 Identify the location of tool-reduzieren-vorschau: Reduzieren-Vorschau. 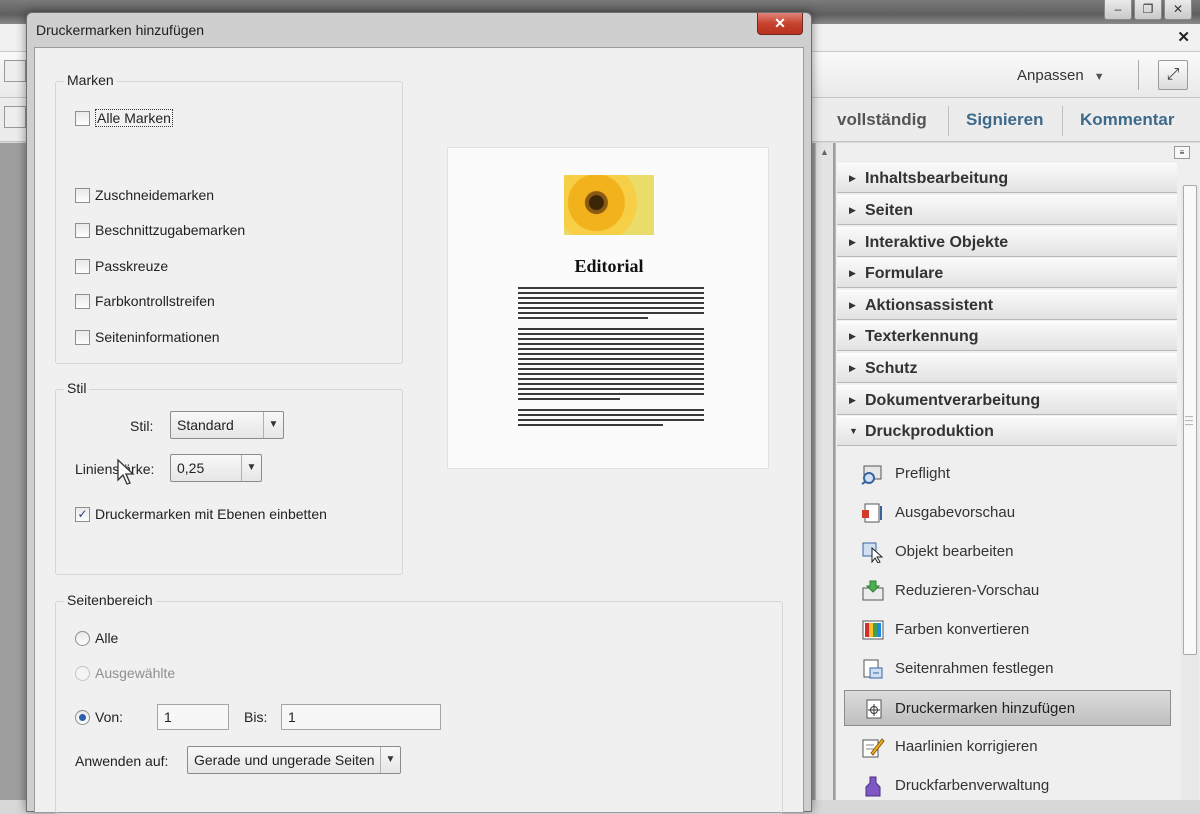
(1007, 591).